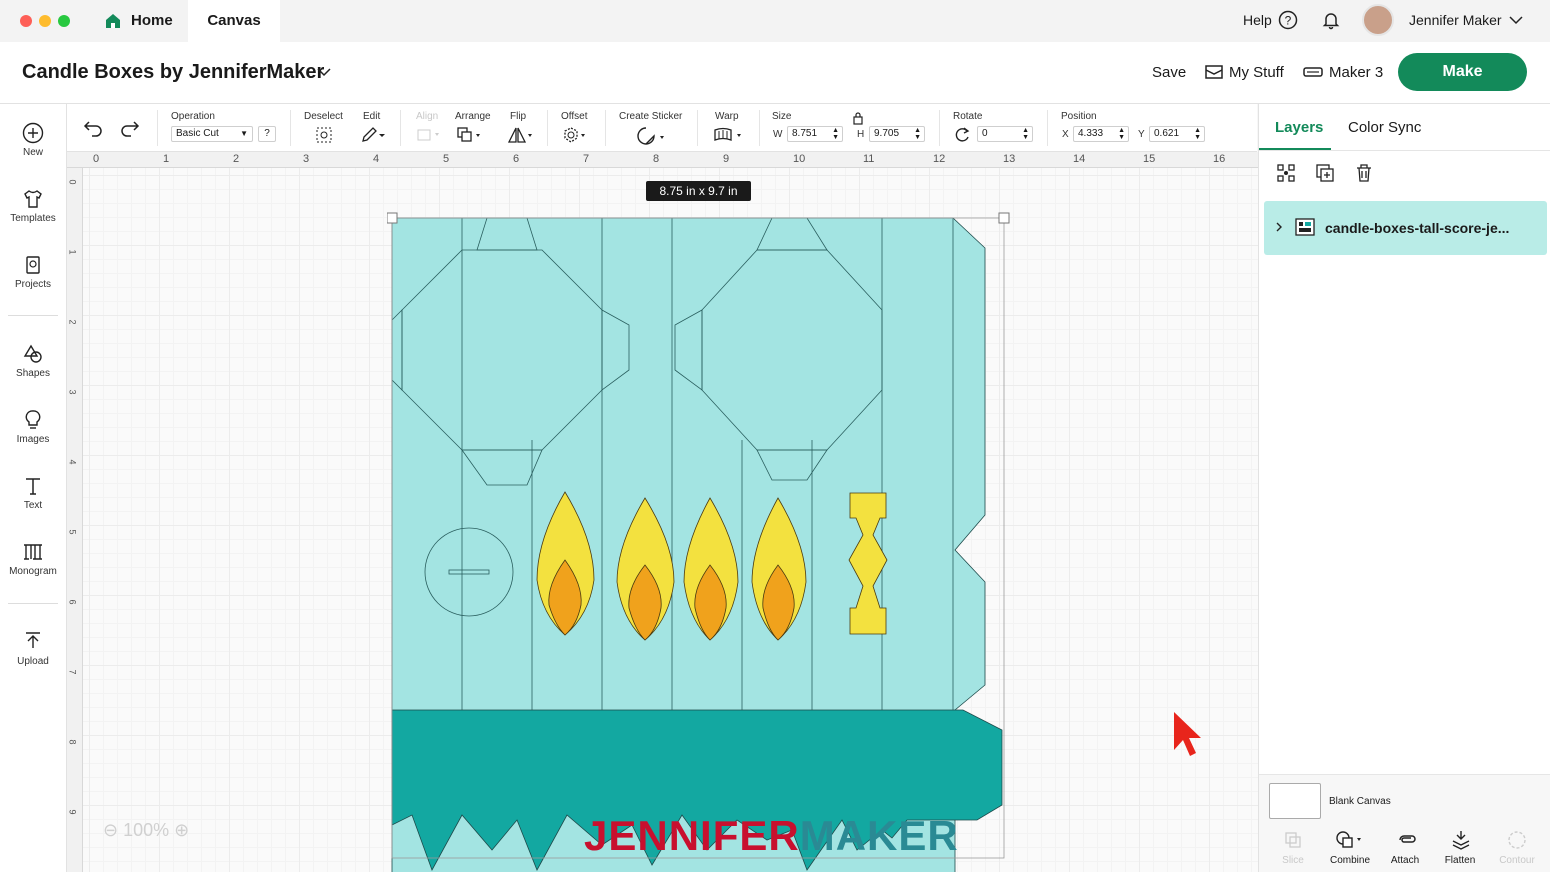 The width and height of the screenshot is (1550, 872). Describe the element at coordinates (197, 133) in the screenshot. I see `operation-value: Basic Cut` at that location.